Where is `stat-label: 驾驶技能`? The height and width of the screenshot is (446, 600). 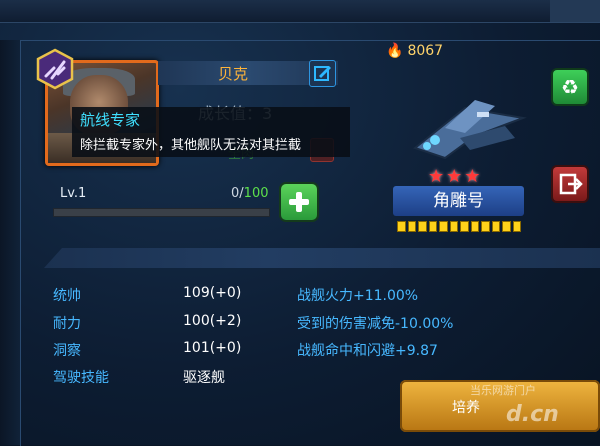 stat-label: 驾驶技能 is located at coordinates (81, 378).